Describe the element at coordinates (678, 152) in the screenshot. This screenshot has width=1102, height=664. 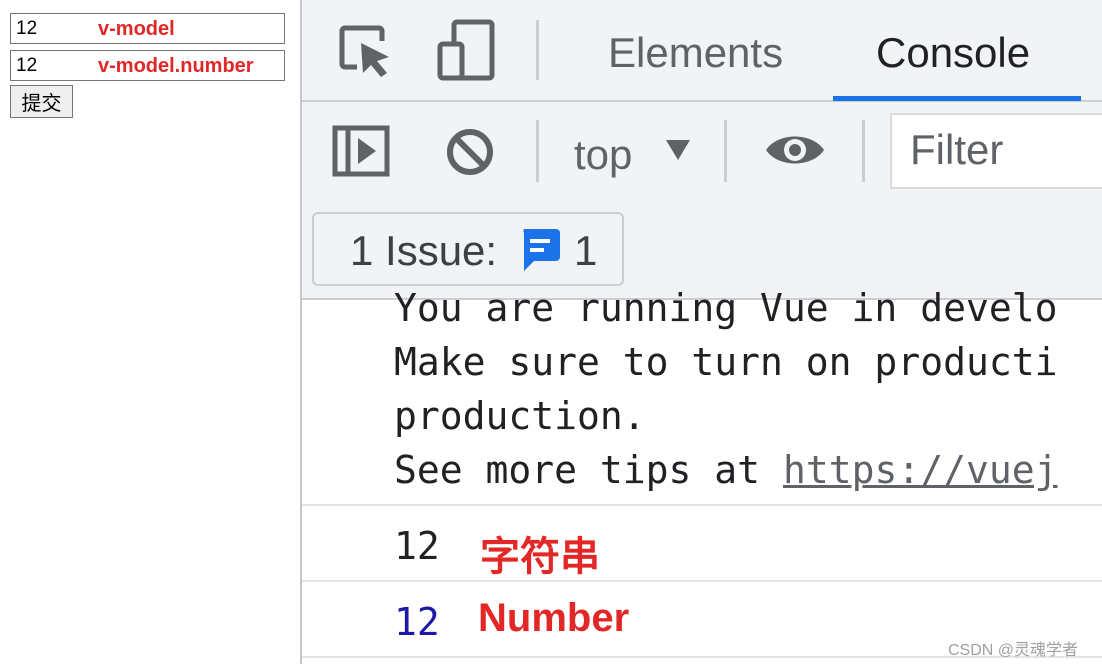
I see `chevron-down-icon` at that location.